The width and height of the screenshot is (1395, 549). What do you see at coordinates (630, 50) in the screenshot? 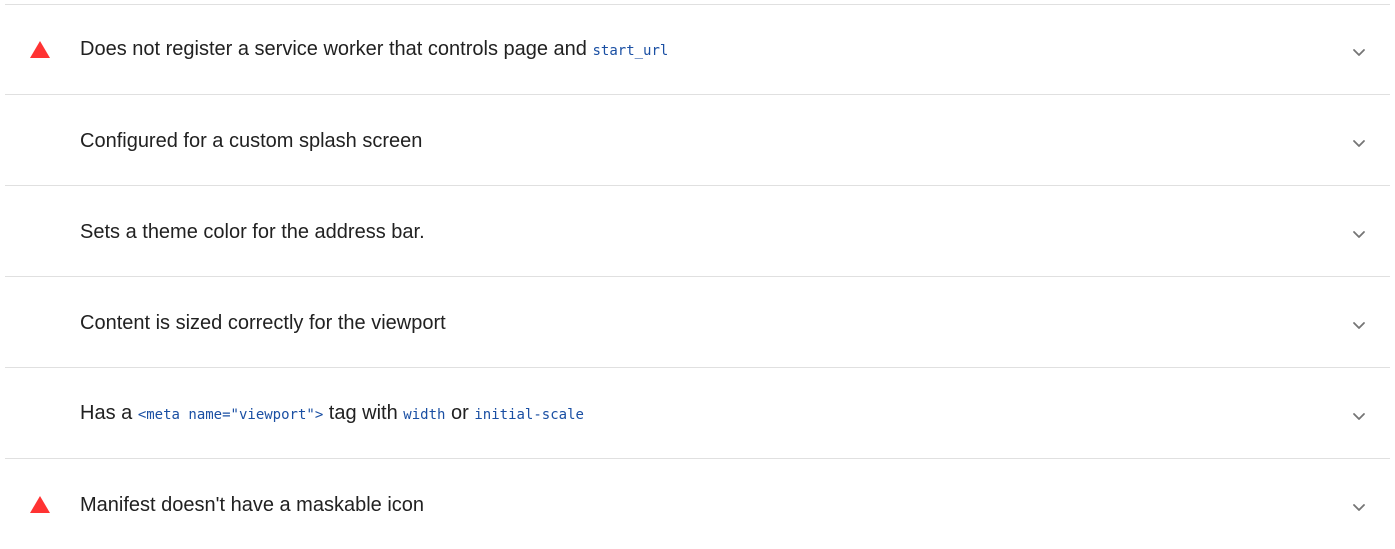
I see `code-snippet: start_url` at bounding box center [630, 50].